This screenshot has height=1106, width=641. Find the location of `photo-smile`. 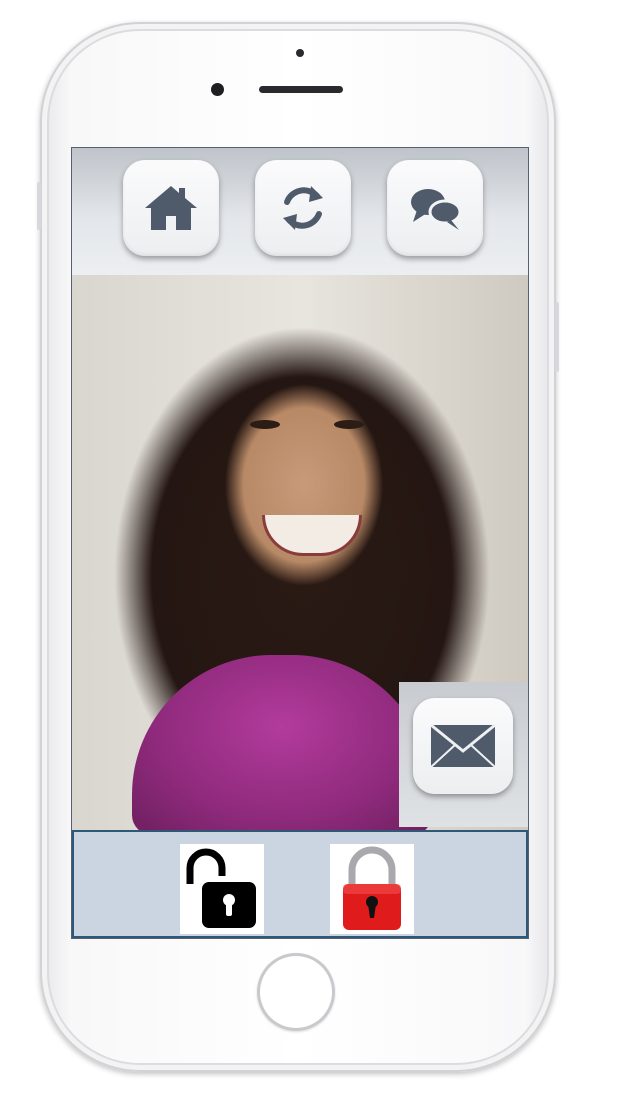

photo-smile is located at coordinates (312, 535).